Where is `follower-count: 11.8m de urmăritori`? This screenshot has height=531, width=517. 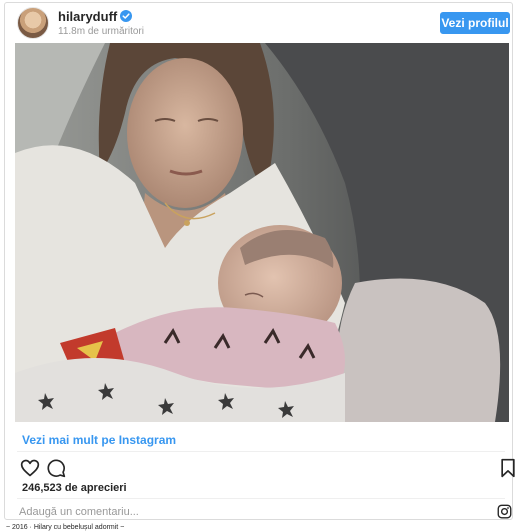 follower-count: 11.8m de urmăritori is located at coordinates (101, 31).